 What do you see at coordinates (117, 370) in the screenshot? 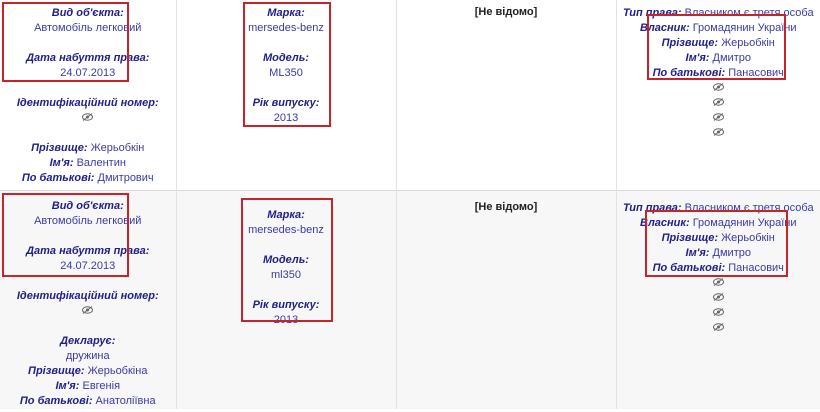
I see `surname-value: Жерьобкіна` at bounding box center [117, 370].